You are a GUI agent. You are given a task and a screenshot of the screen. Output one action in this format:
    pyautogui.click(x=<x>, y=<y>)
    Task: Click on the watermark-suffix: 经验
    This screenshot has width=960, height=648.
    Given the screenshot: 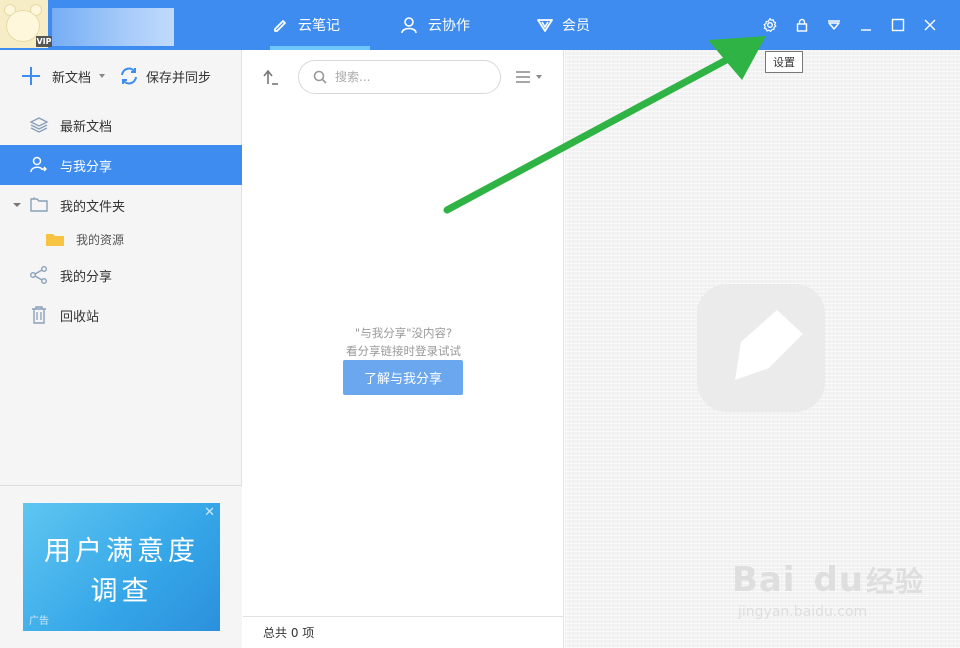 What is the action you would take?
    pyautogui.click(x=895, y=581)
    